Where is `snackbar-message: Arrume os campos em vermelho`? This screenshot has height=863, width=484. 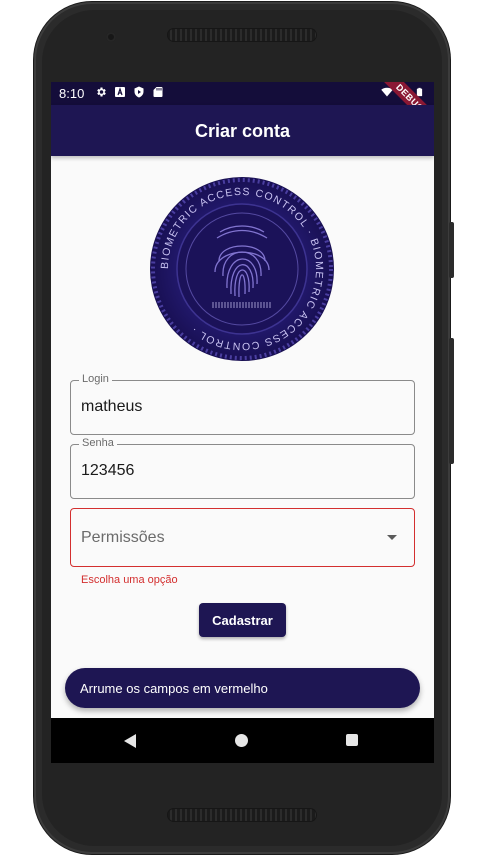 snackbar-message: Arrume os campos em vermelho is located at coordinates (174, 688).